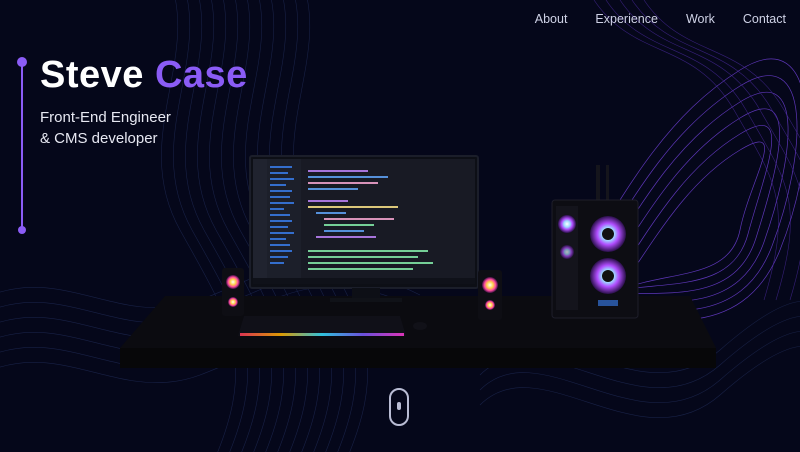 The width and height of the screenshot is (800, 452). Describe the element at coordinates (490, 295) in the screenshot. I see `right-speaker` at that location.